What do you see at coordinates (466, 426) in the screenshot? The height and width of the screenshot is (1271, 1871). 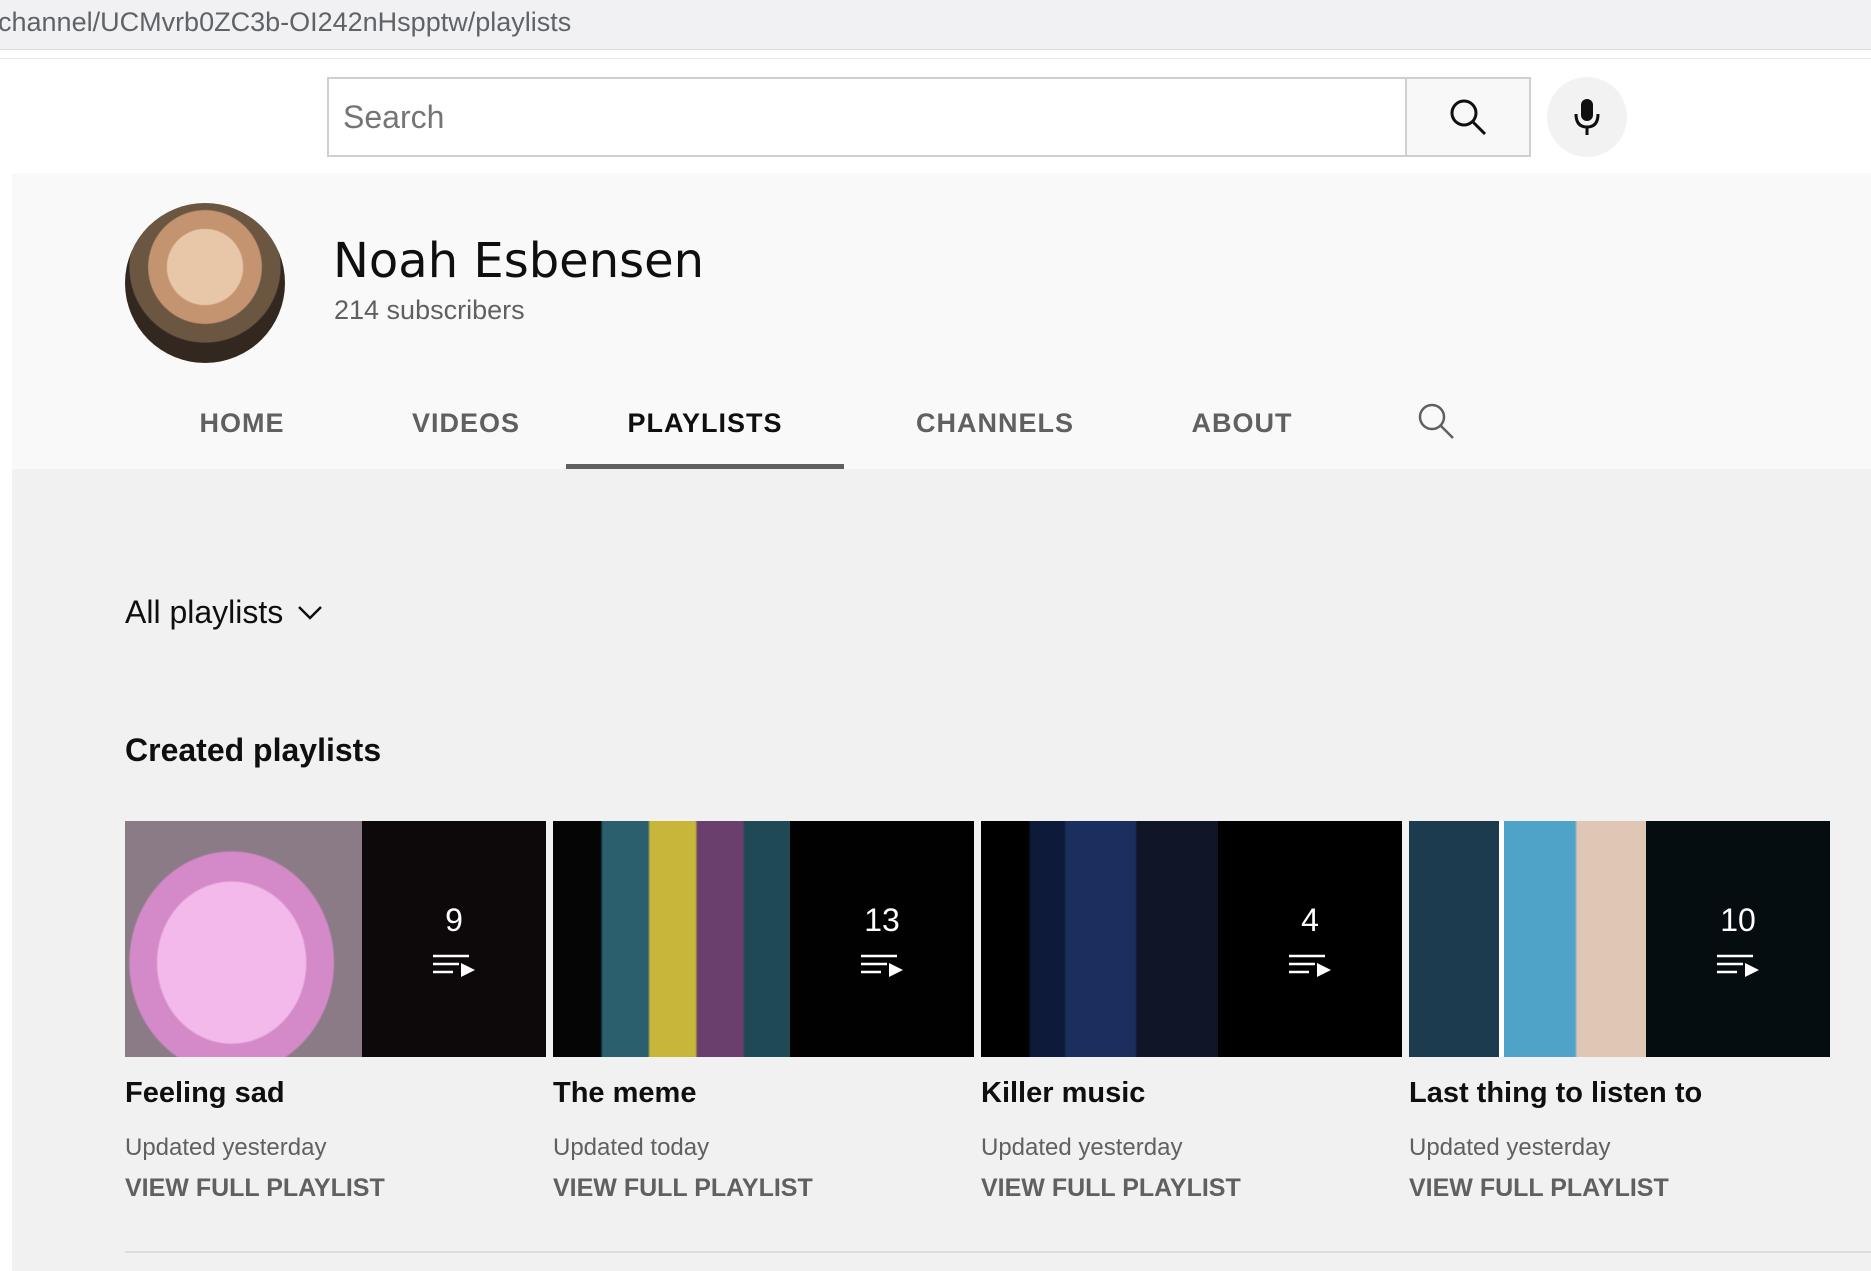 I see `tab-videos: VIDEOS` at bounding box center [466, 426].